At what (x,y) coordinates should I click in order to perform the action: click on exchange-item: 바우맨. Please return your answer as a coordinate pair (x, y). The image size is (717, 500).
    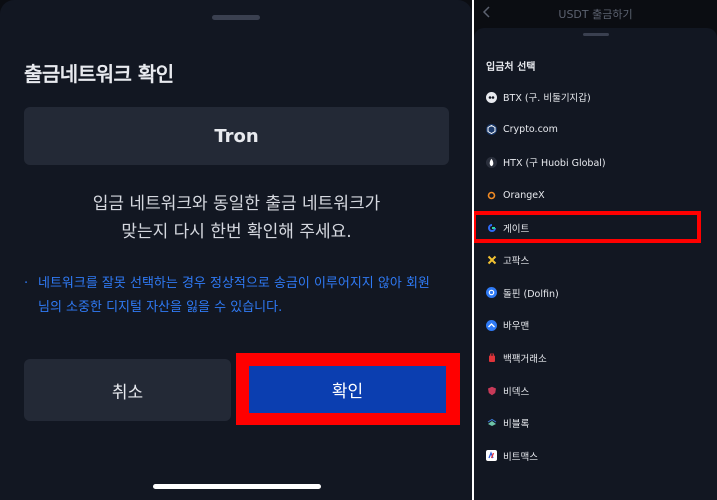
    Looking at the image, I should click on (595, 325).